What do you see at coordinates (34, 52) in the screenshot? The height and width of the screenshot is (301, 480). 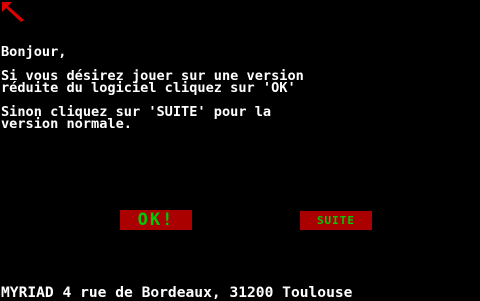 I see `greeting-text: Bonjour,` at bounding box center [34, 52].